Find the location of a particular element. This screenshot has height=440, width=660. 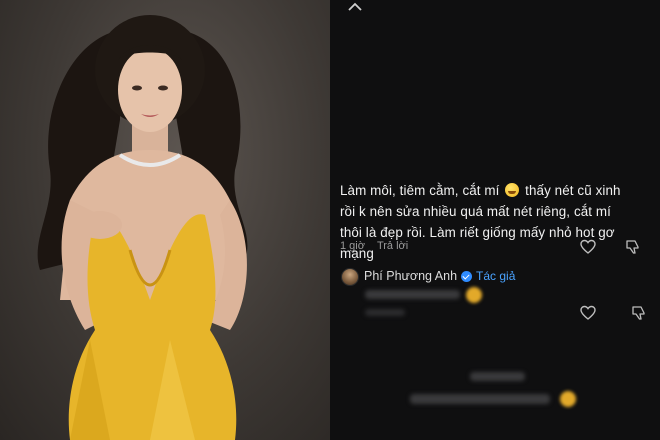

shushing-face-emoji-icon is located at coordinates (512, 190).